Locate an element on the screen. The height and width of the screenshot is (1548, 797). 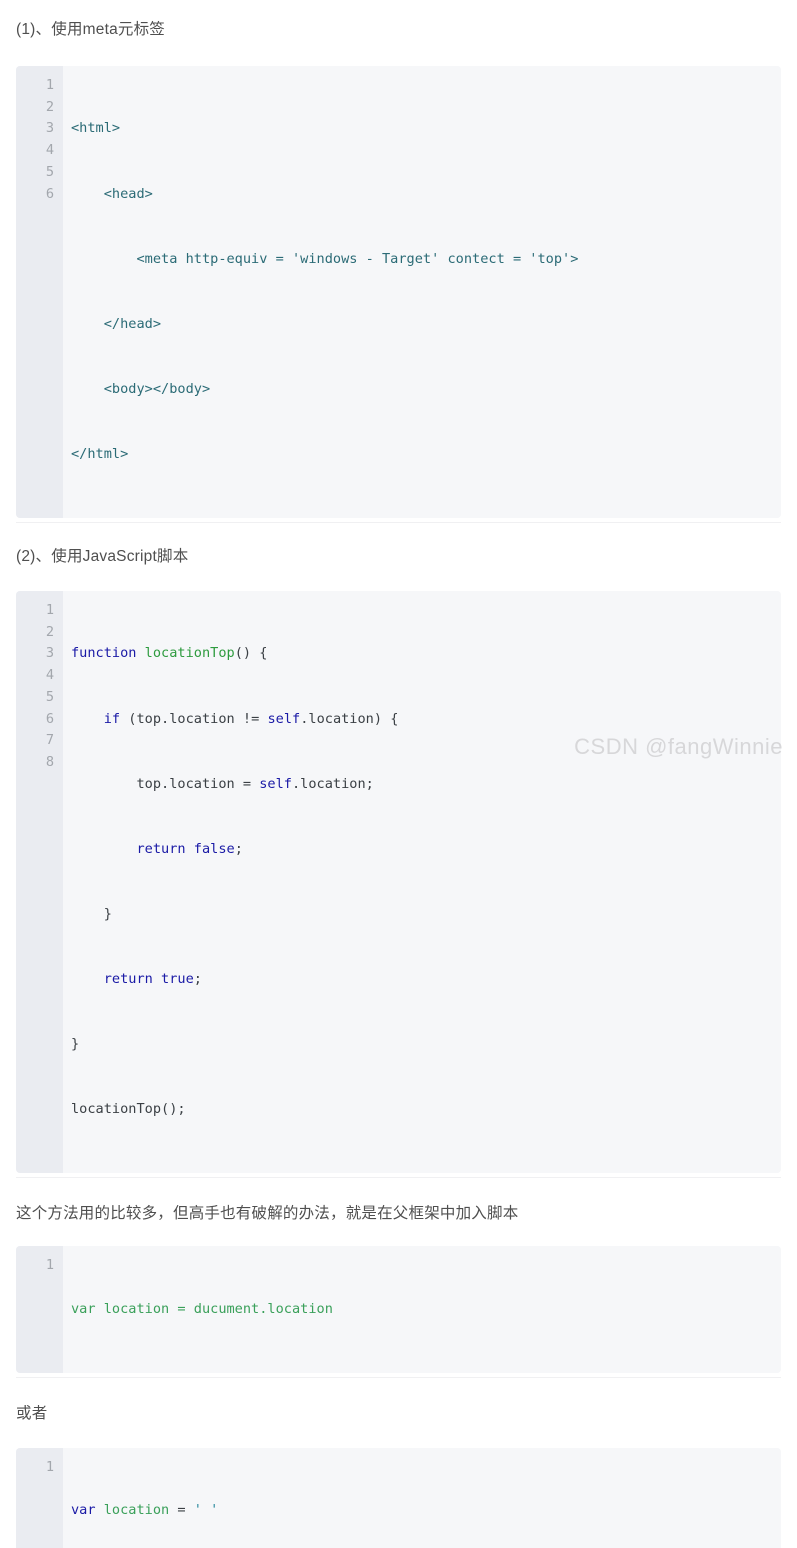
code-line: var location = ducument.location is located at coordinates (202, 1308).